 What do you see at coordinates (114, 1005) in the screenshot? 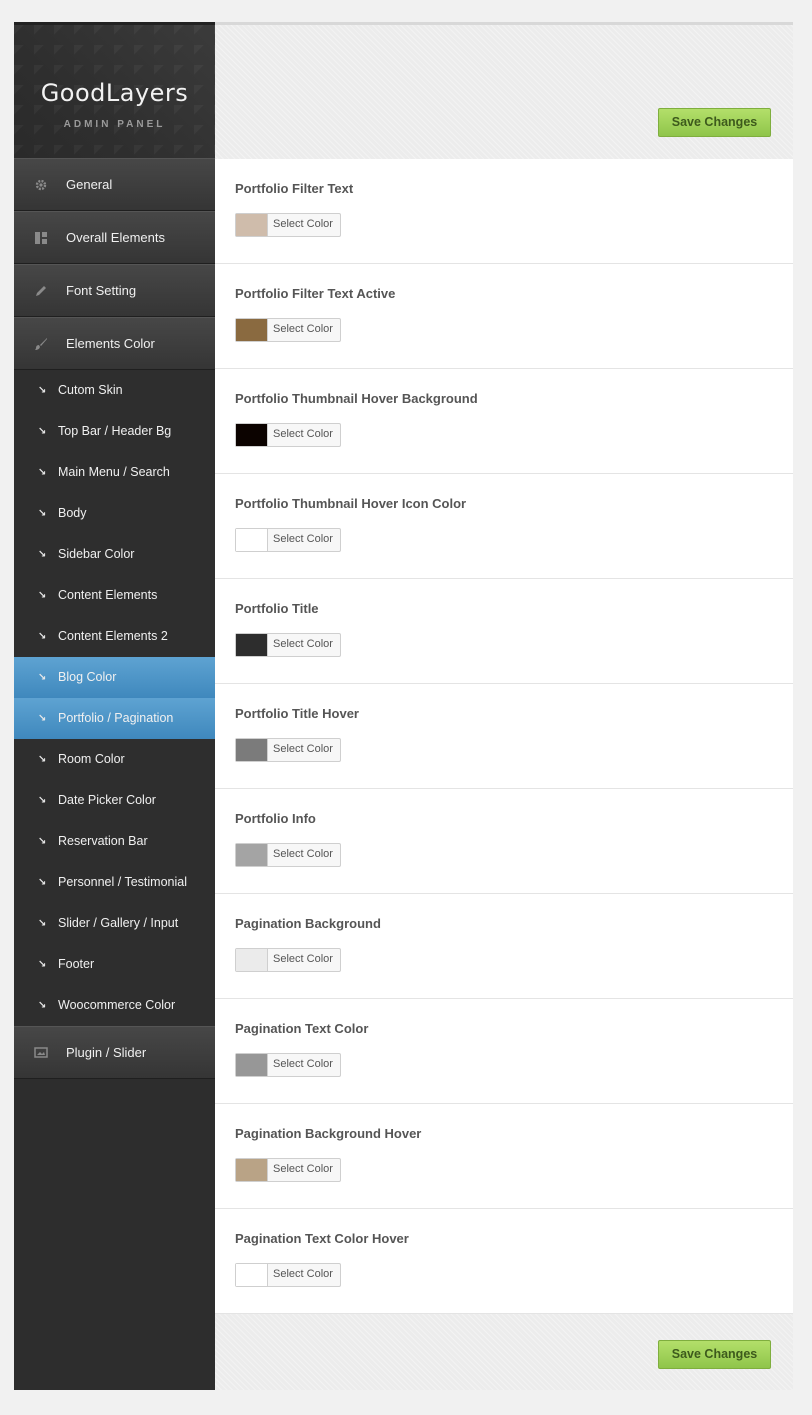
I see `submenu-item-woocommerce-color: ↘ Woocommerce Color` at bounding box center [114, 1005].